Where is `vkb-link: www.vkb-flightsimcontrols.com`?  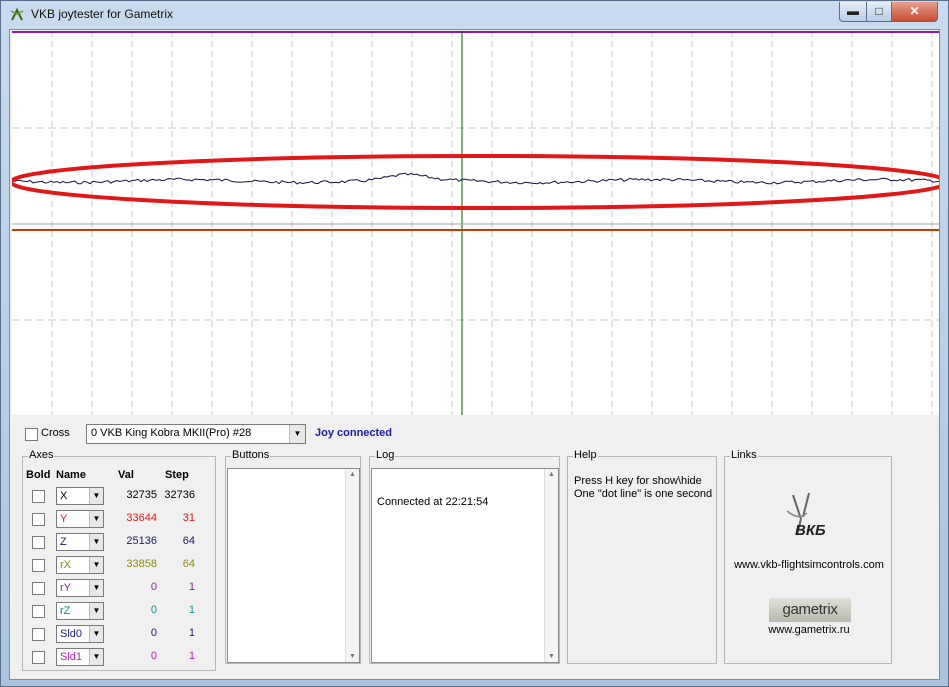 vkb-link: www.vkb-flightsimcontrols.com is located at coordinates (809, 565).